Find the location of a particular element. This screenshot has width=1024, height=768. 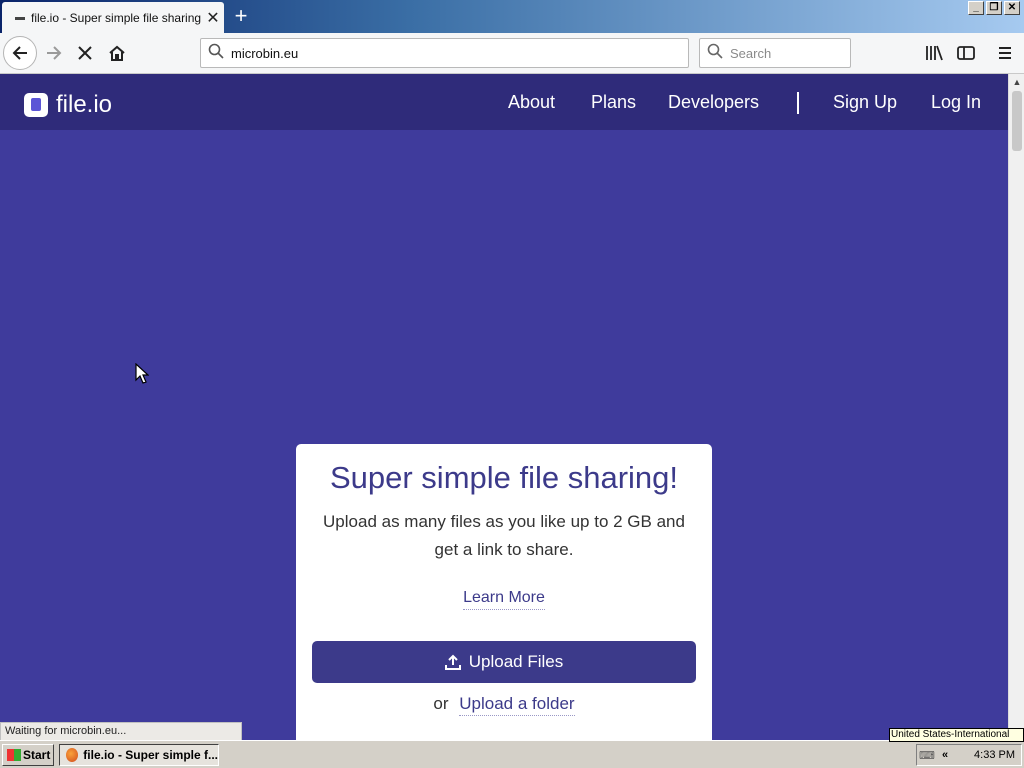

nav-divider is located at coordinates (798, 103).